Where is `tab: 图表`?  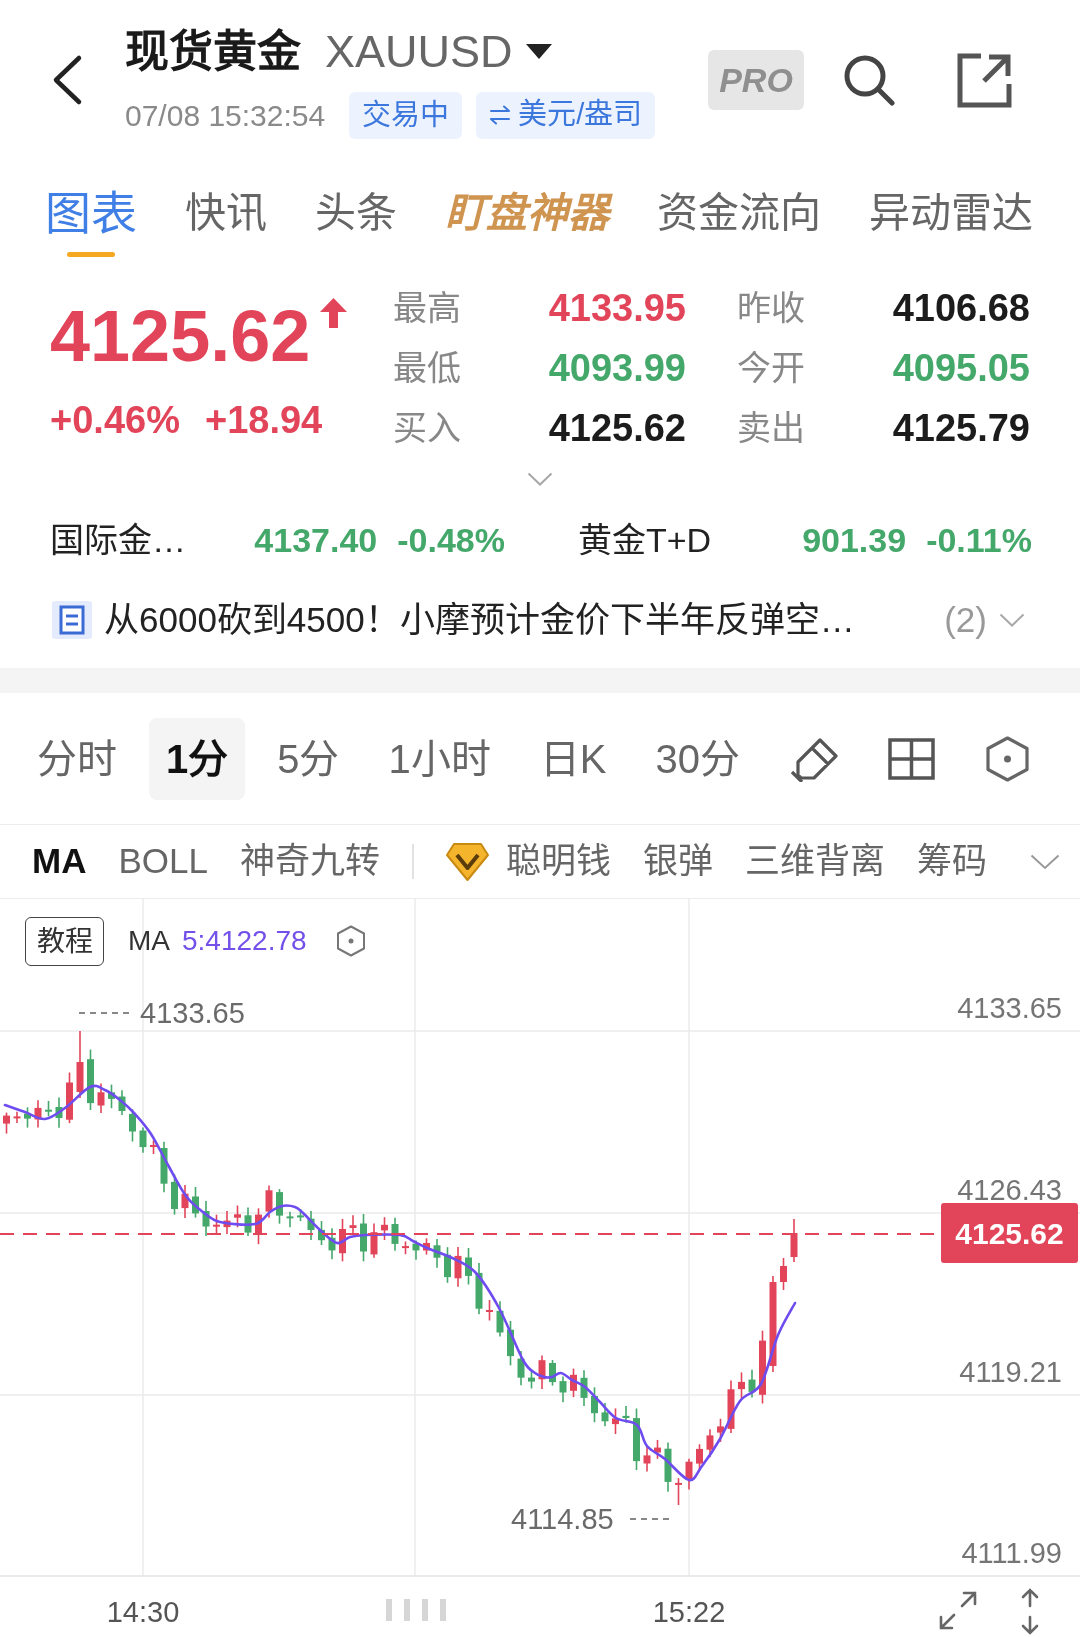 tab: 图表 is located at coordinates (91, 222).